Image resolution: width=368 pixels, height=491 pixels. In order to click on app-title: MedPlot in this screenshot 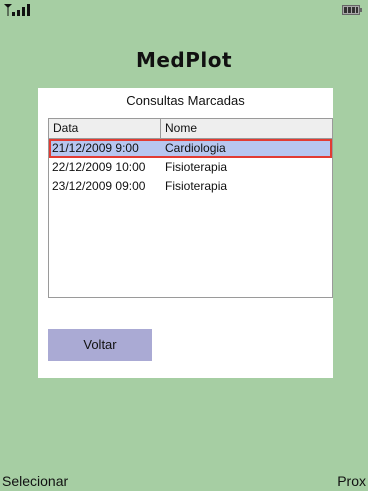, I will do `click(184, 60)`.